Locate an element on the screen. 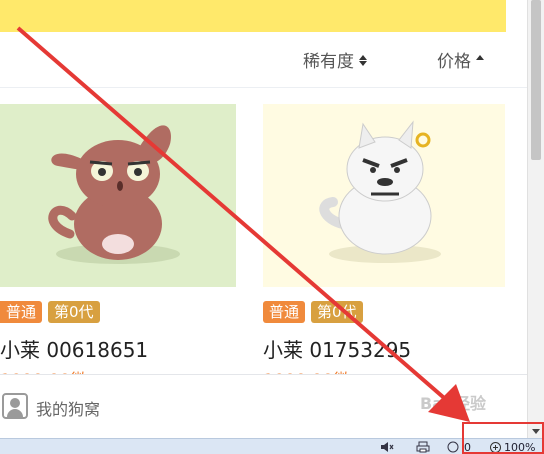  my-doghouse-label: 我的狗窝 is located at coordinates (68, 409).